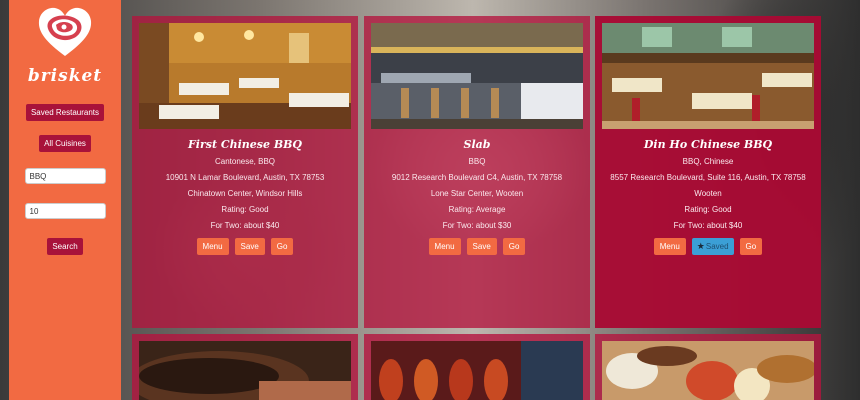 The image size is (860, 400). Describe the element at coordinates (65, 31) in the screenshot. I see `heart-meat-logo-icon` at that location.